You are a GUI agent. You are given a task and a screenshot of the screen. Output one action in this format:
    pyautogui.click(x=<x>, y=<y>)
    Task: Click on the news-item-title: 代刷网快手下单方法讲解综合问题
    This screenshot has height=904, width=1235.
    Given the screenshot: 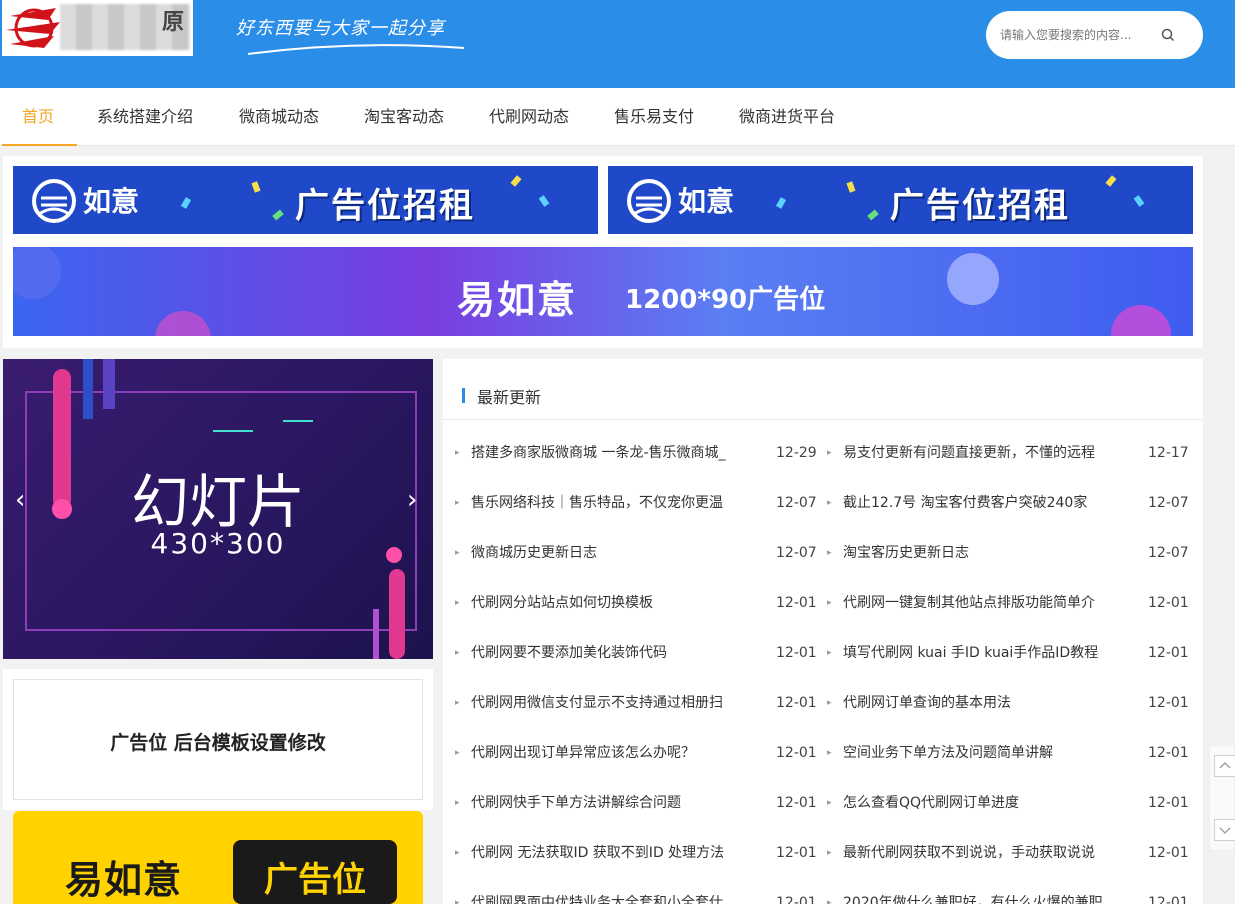 What is the action you would take?
    pyautogui.click(x=576, y=803)
    